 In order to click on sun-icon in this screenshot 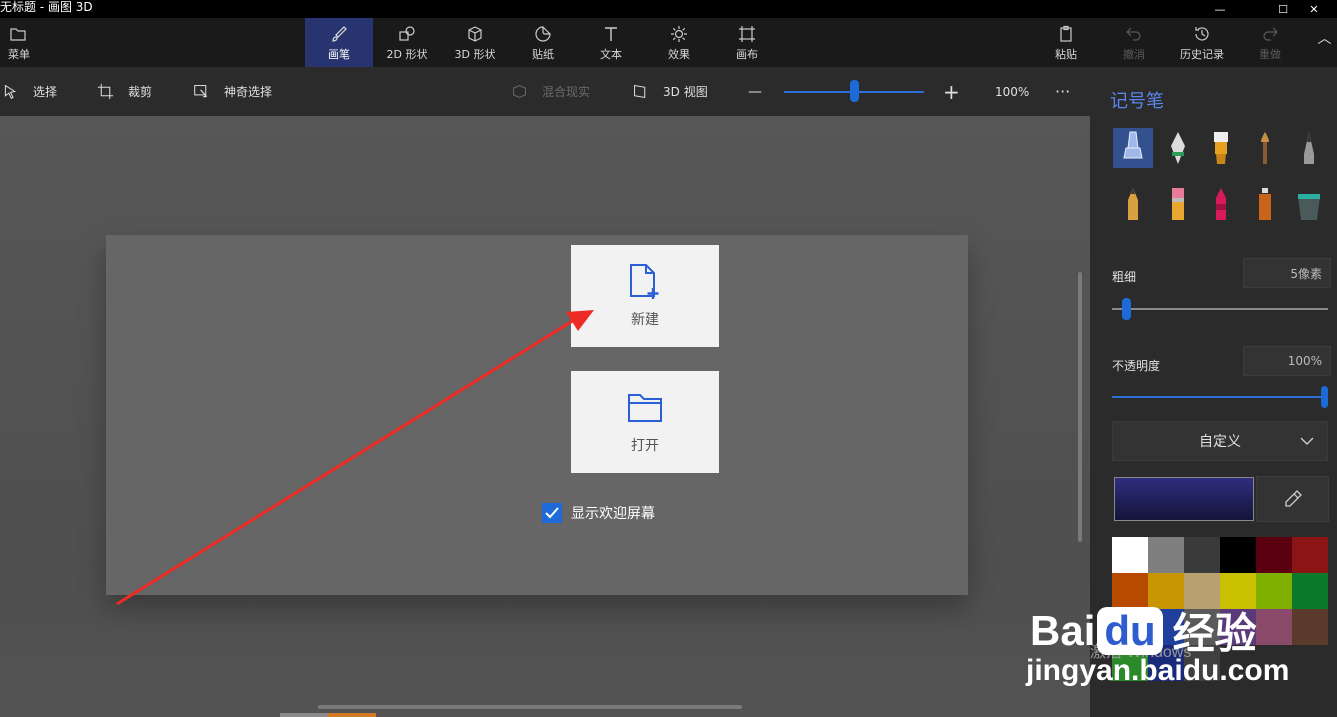, I will do `click(679, 33)`.